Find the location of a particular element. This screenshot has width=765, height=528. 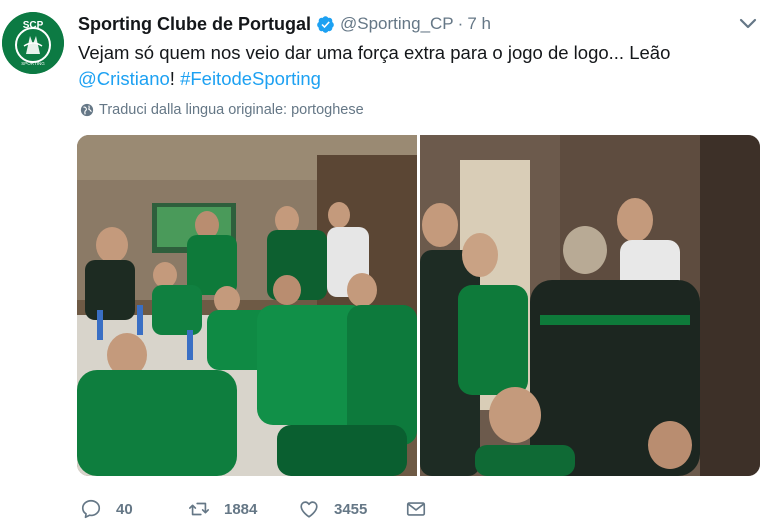

timestamp: 7 h is located at coordinates (479, 24).